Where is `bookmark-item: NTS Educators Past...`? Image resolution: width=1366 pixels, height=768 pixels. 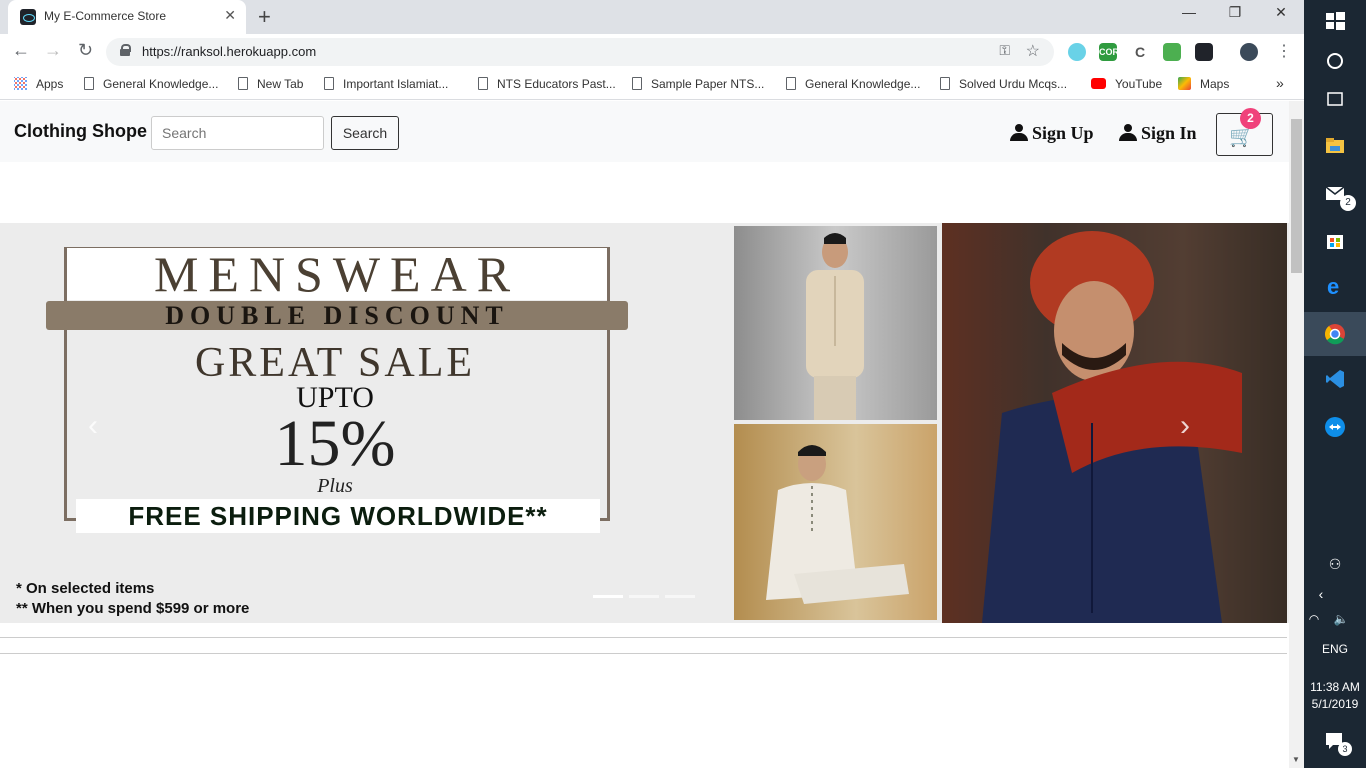 bookmark-item: NTS Educators Past... is located at coordinates (547, 84).